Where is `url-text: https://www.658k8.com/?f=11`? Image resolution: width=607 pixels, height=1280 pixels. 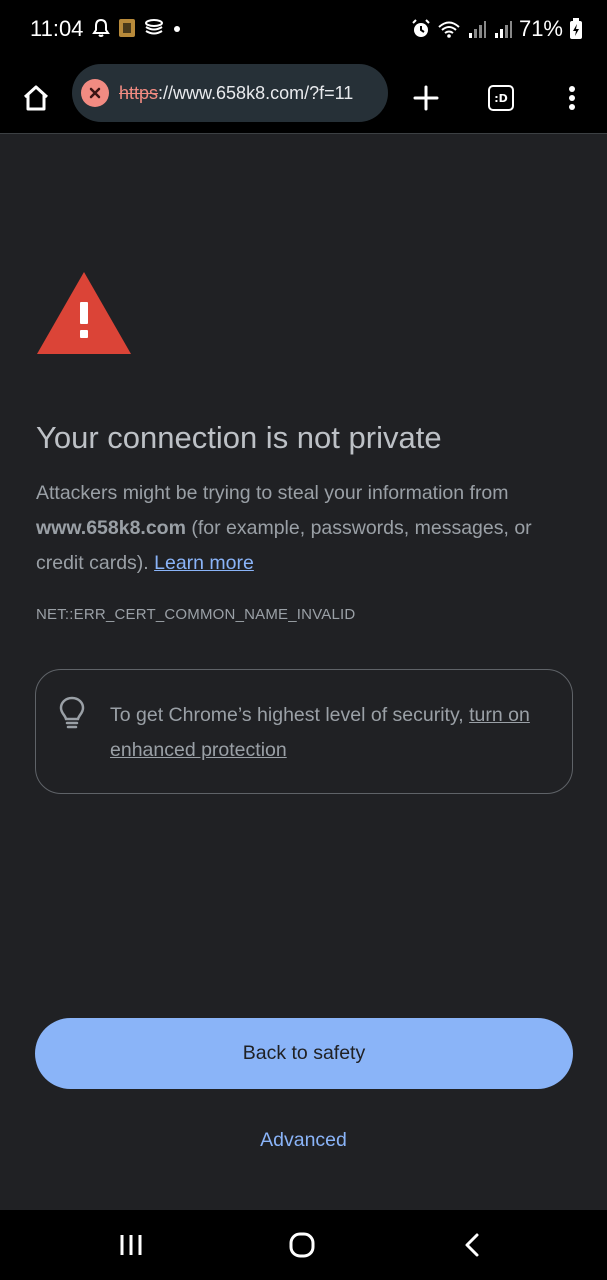 url-text: https://www.658k8.com/?f=11 is located at coordinates (236, 93).